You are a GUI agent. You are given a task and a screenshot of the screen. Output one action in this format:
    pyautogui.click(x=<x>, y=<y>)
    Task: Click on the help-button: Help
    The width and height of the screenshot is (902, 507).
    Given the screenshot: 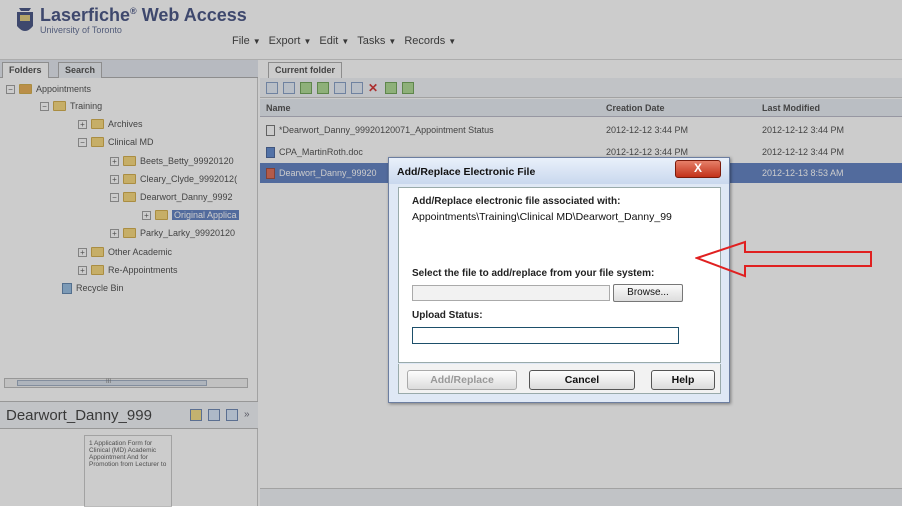 What is the action you would take?
    pyautogui.click(x=683, y=380)
    